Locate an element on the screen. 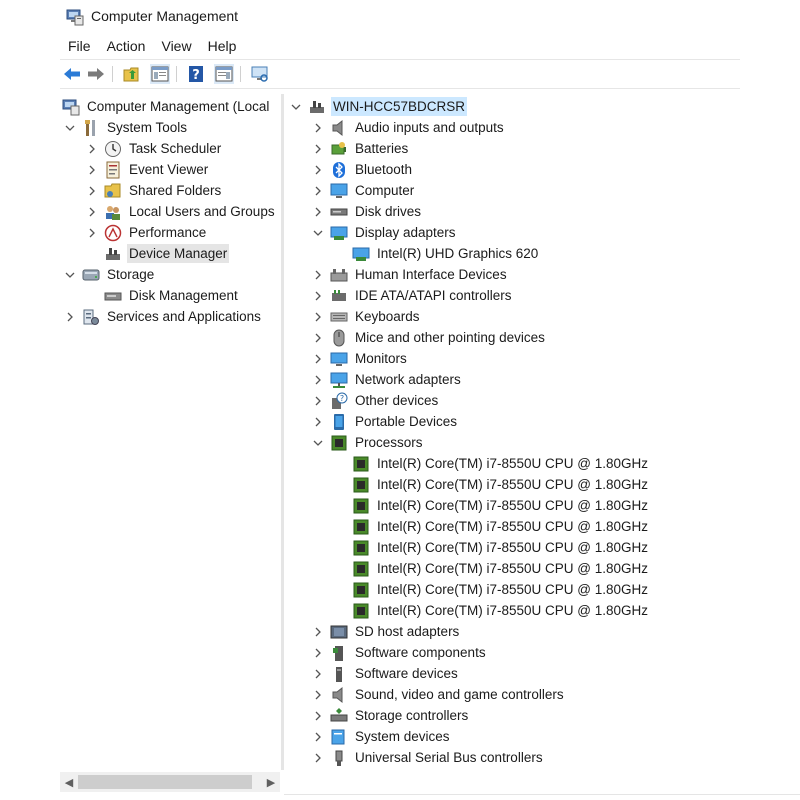 The image size is (800, 800). tree-item-other-devices: ? Other devices is located at coordinates (376, 400).